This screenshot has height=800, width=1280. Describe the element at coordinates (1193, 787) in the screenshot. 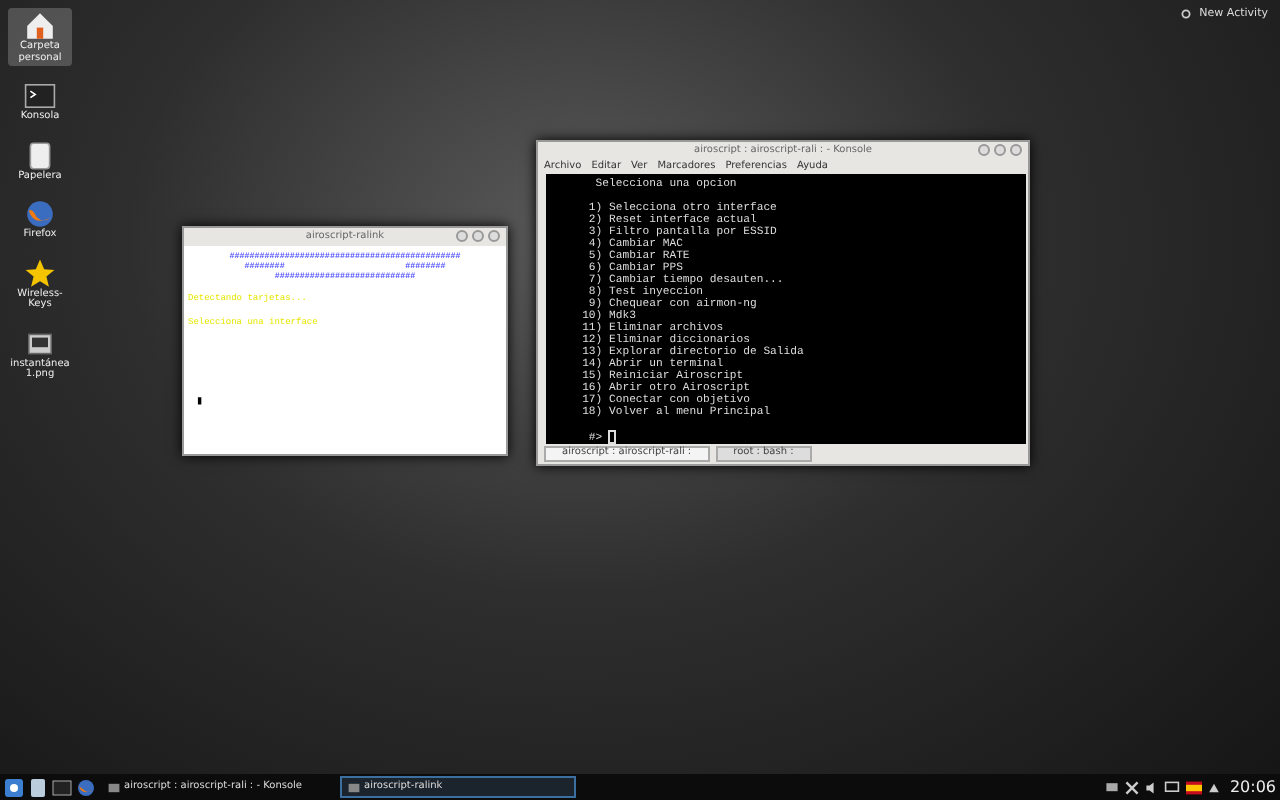

I see `flag-icon` at that location.